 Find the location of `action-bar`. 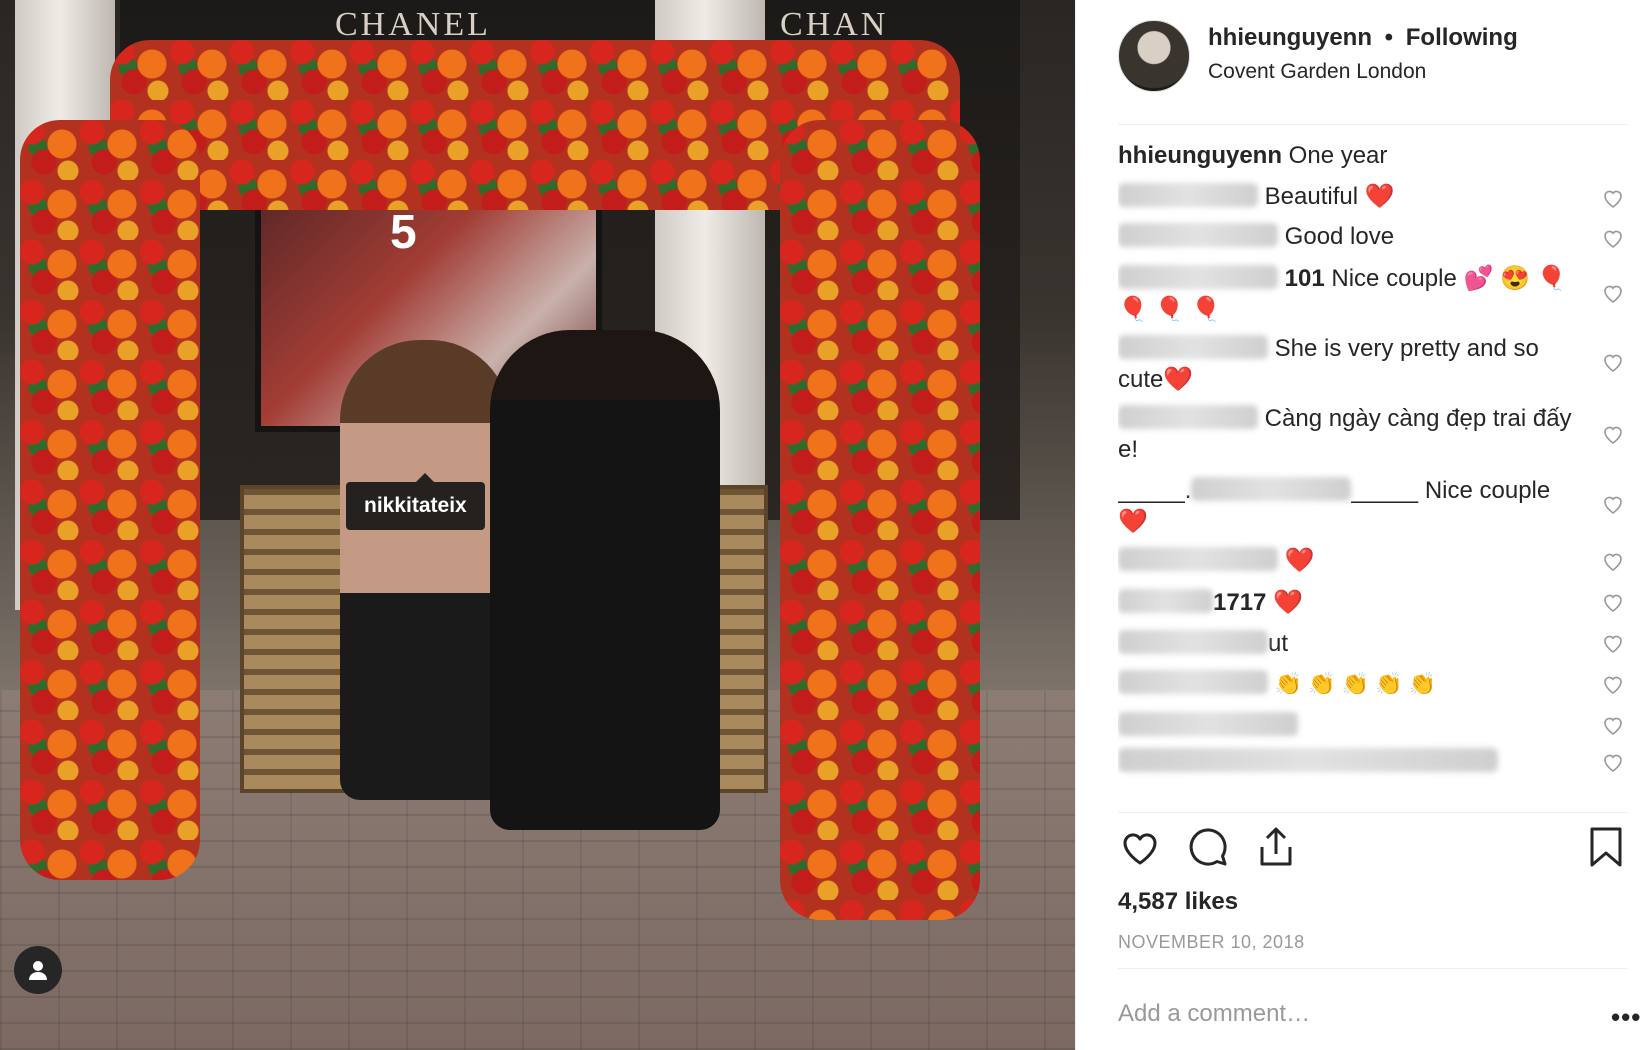

action-bar is located at coordinates (1373, 850).